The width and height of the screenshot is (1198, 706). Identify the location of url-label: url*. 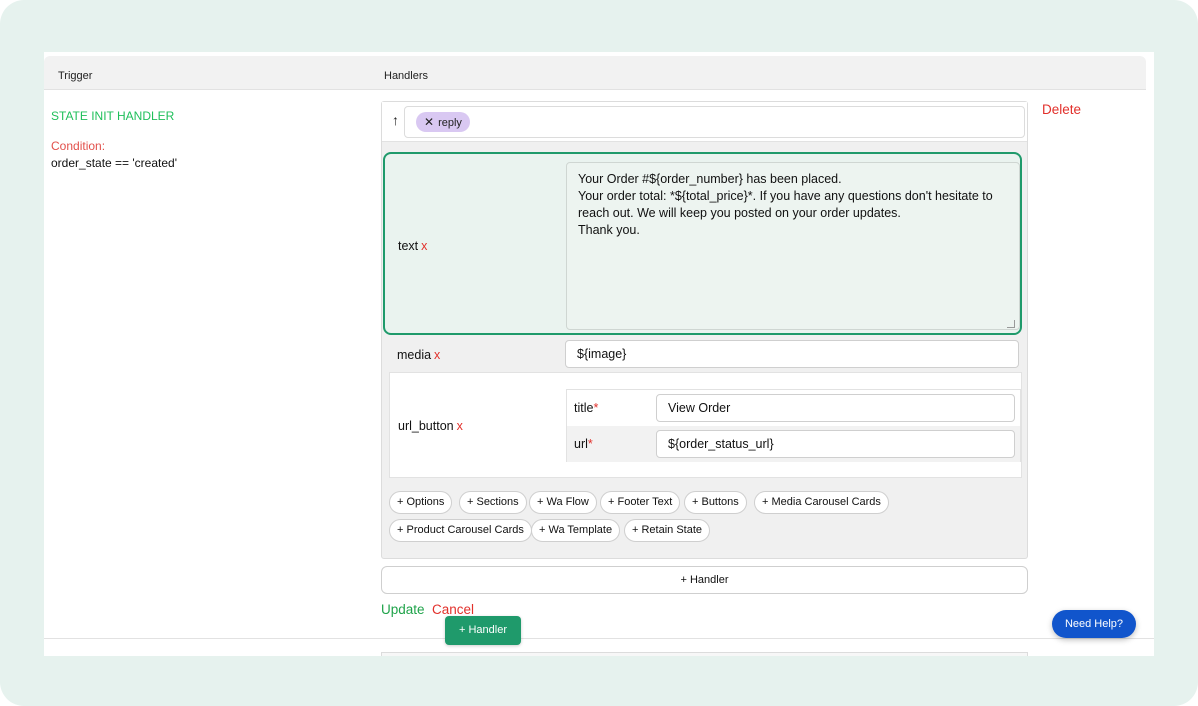
(583, 444).